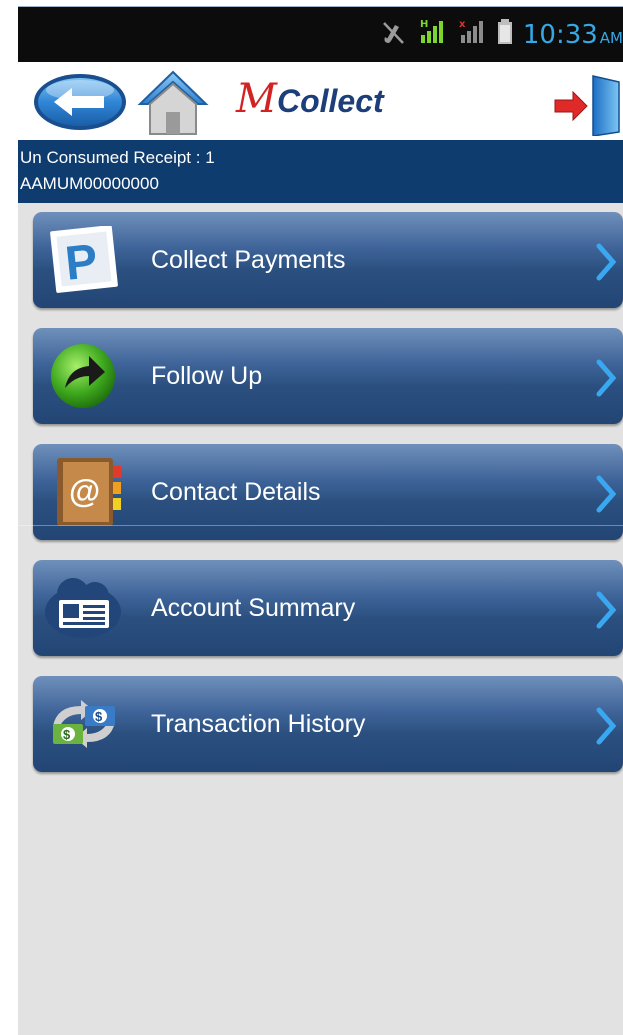 This screenshot has width=623, height=1035. I want to click on home-icon, so click(173, 102).